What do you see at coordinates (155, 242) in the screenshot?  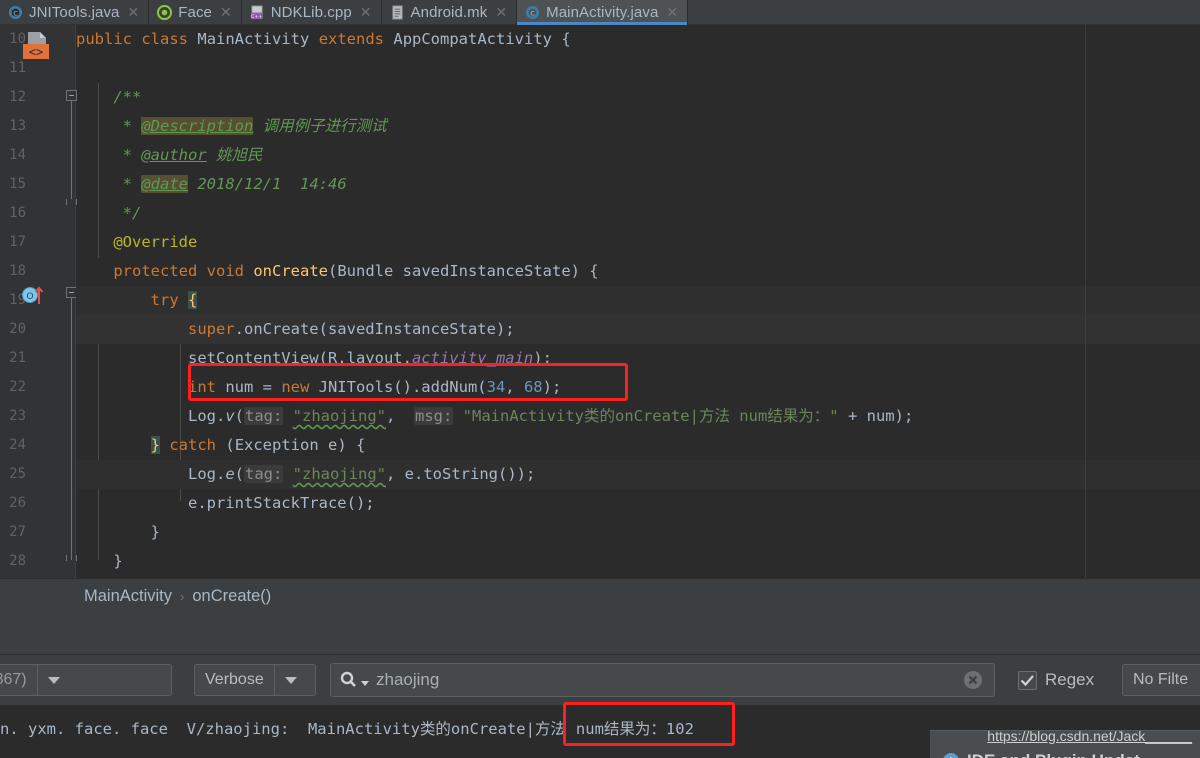 I see `code-line-17: @Override` at bounding box center [155, 242].